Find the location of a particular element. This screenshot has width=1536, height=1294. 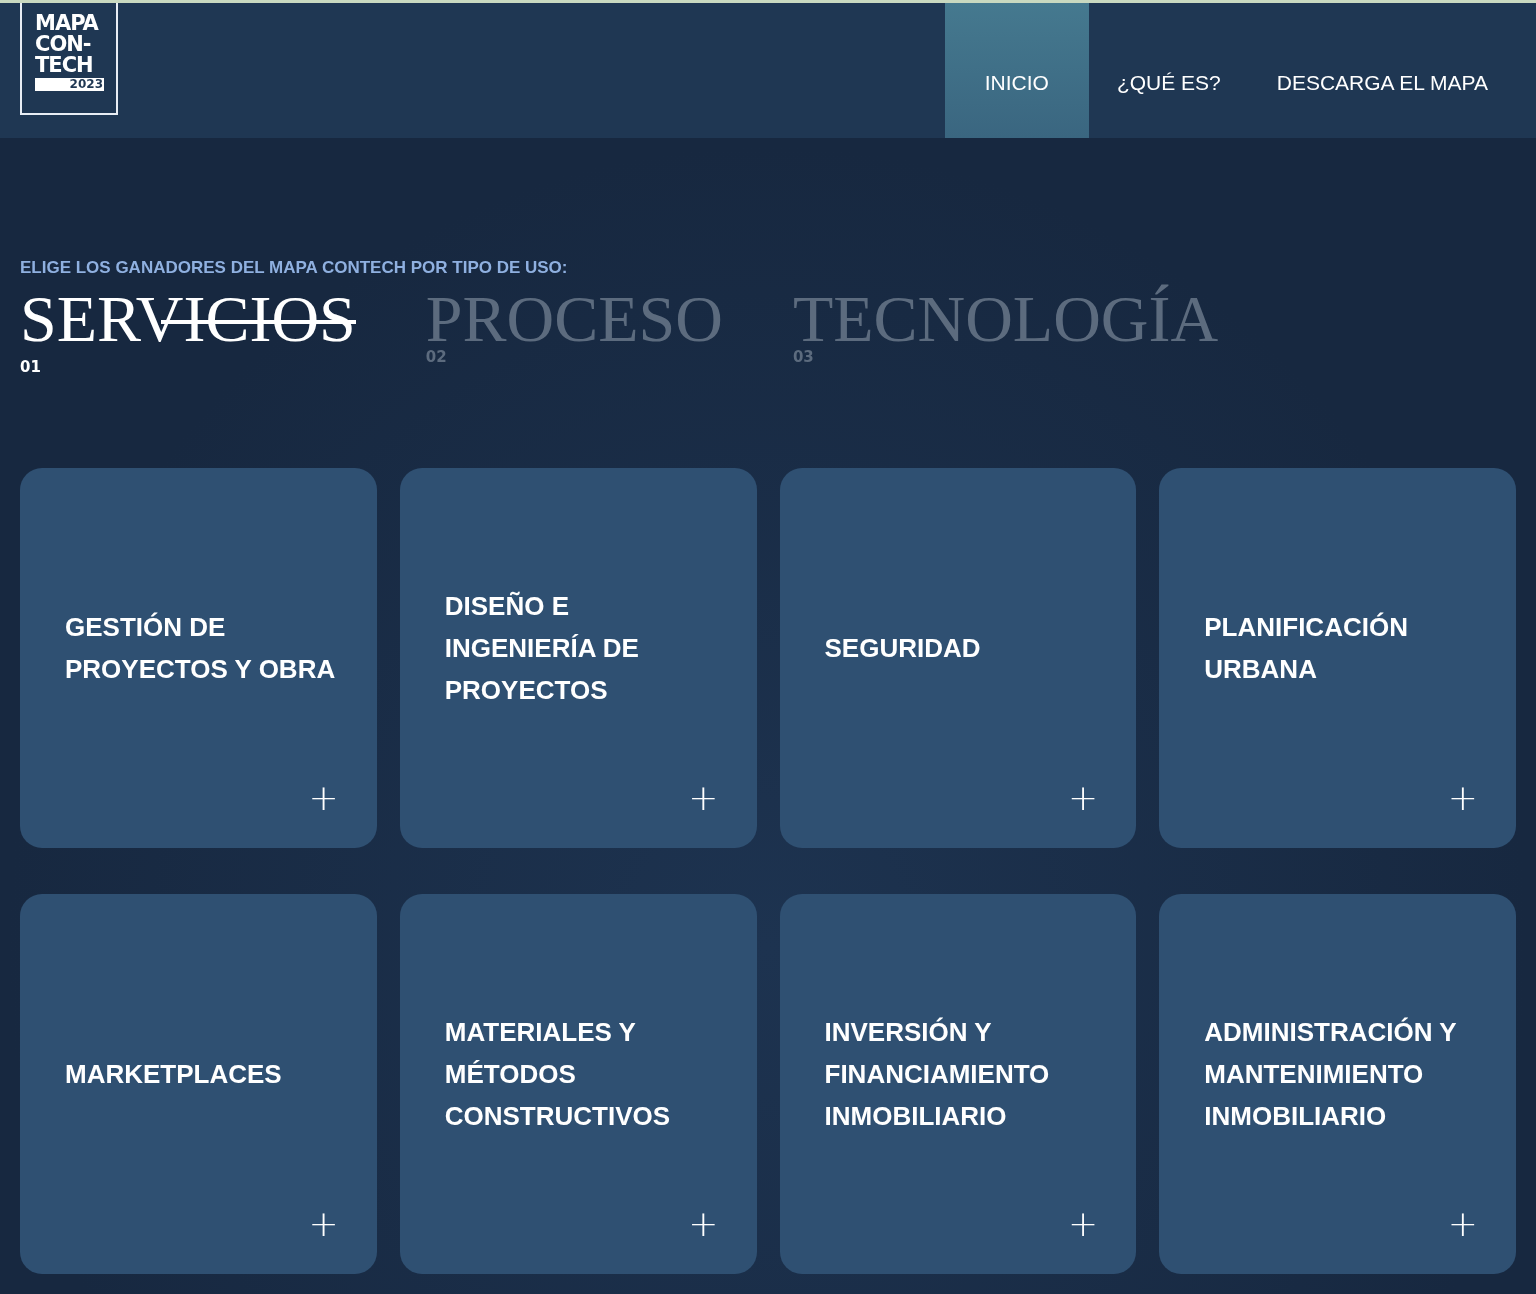

category-card: DISEÑO E INGENIERÍA DE PROYECTOS + is located at coordinates (578, 658).